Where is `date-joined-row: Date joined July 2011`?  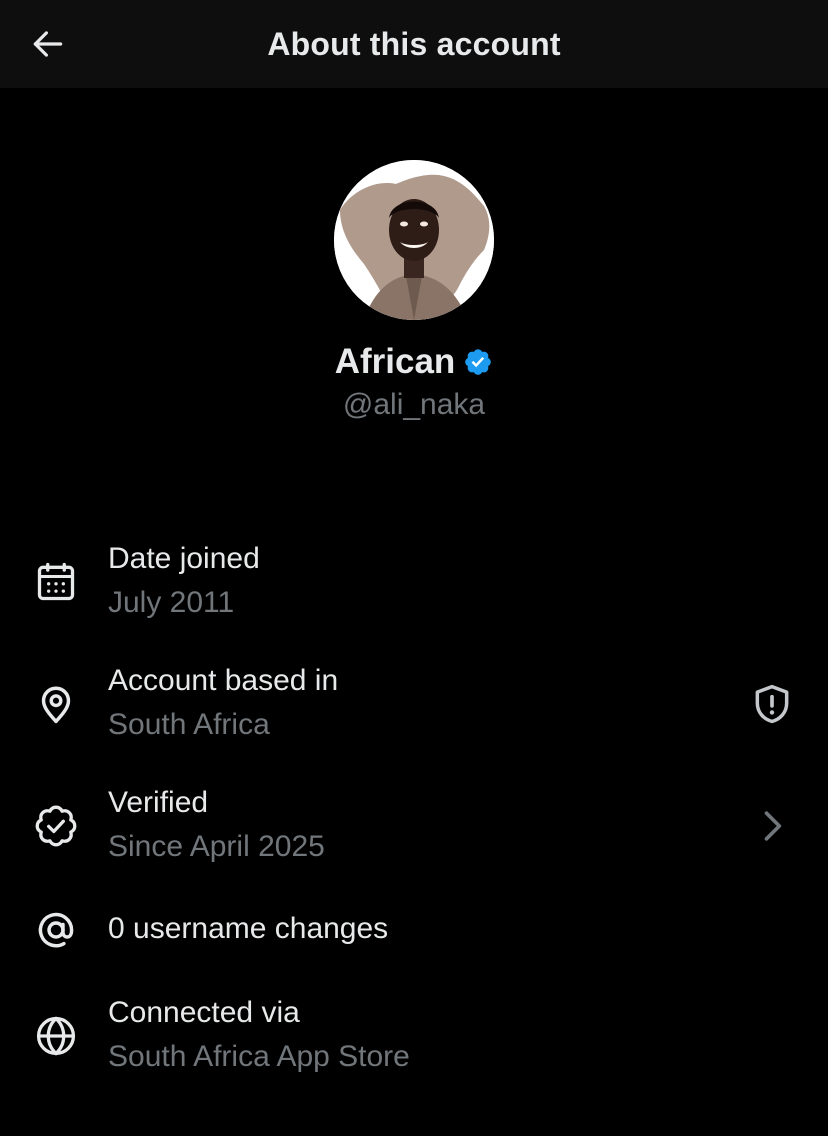 date-joined-row: Date joined July 2011 is located at coordinates (414, 582).